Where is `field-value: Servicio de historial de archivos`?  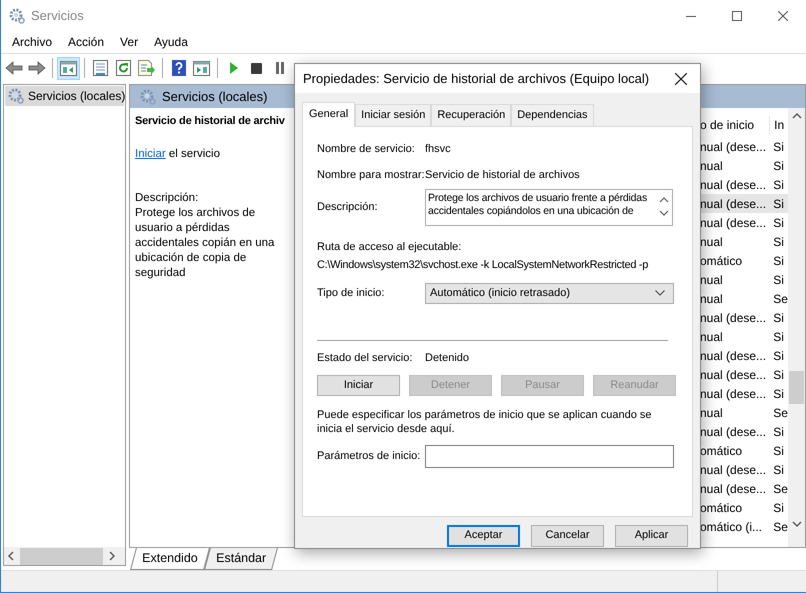
field-value: Servicio de historial de archivos is located at coordinates (502, 175).